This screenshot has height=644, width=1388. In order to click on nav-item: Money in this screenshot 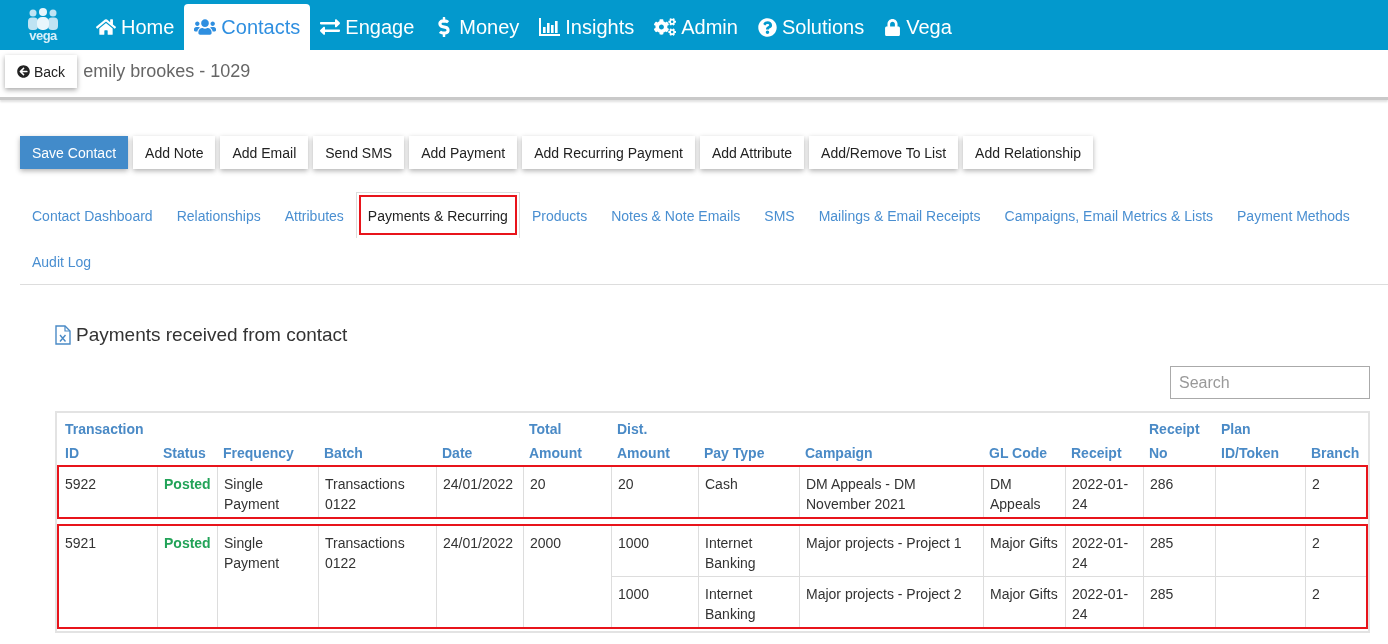, I will do `click(477, 27)`.